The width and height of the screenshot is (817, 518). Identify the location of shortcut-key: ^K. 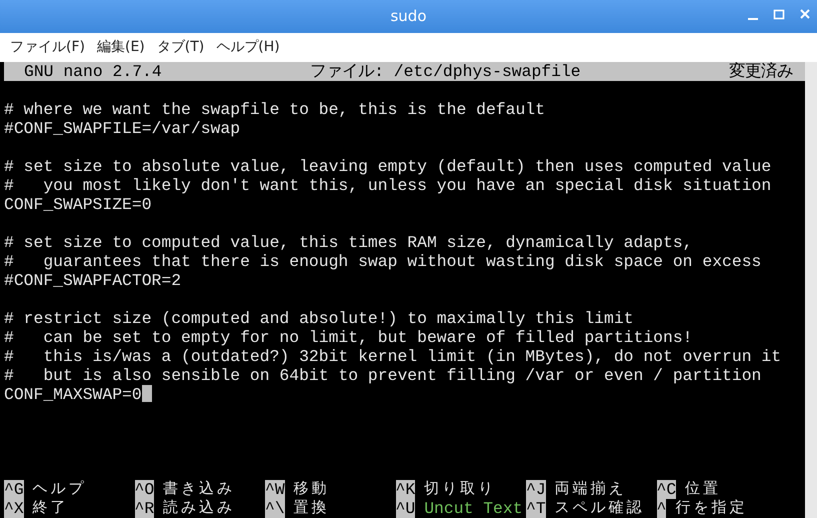
(406, 489).